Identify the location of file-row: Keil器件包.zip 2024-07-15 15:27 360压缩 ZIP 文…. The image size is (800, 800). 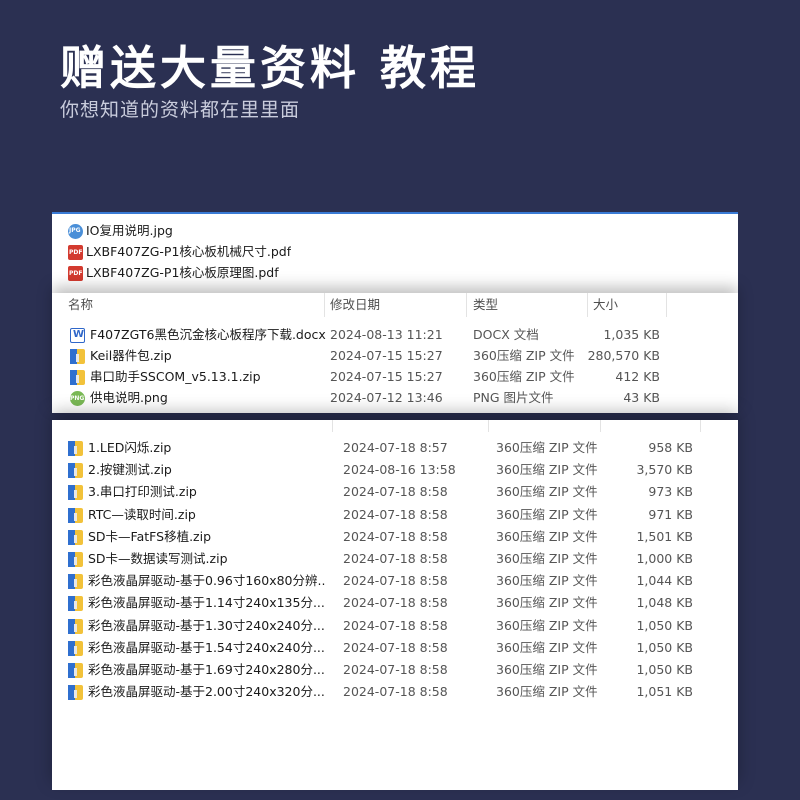
(395, 356).